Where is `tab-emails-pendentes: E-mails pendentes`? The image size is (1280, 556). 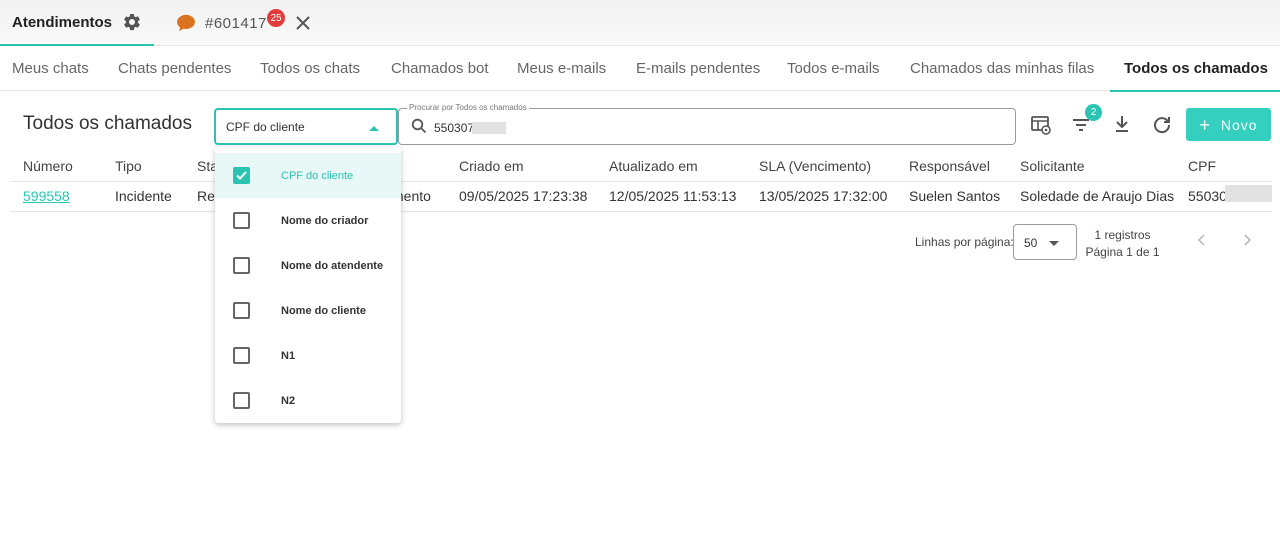
tab-emails-pendentes: E-mails pendentes is located at coordinates (698, 68).